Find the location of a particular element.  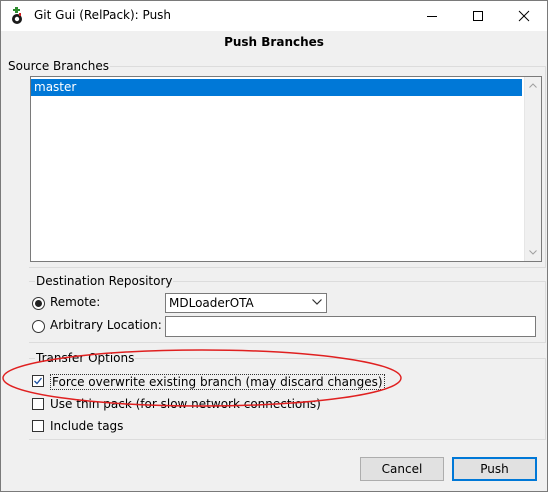

destination-repository-label: Destination Repository is located at coordinates (104, 281).